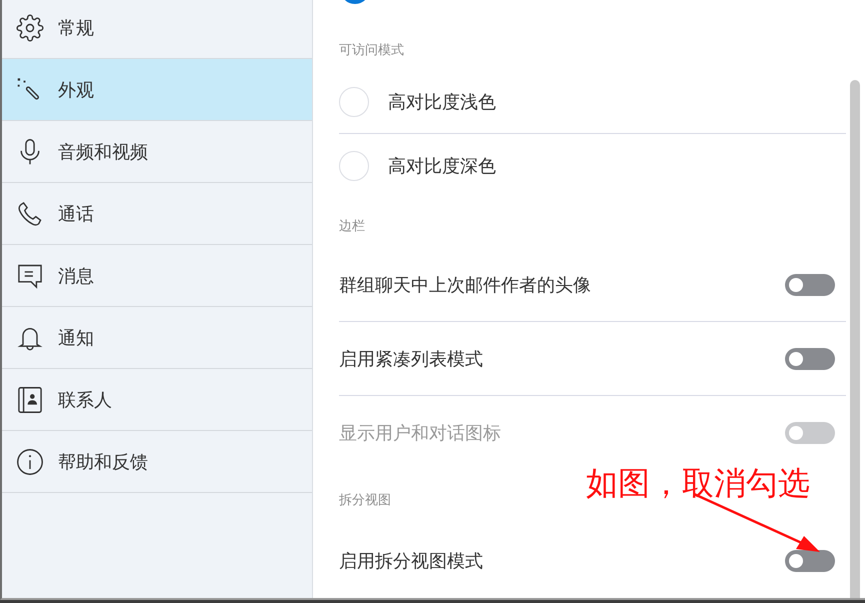 This screenshot has height=603, width=865. Describe the element at coordinates (30, 462) in the screenshot. I see `info-icon` at that location.